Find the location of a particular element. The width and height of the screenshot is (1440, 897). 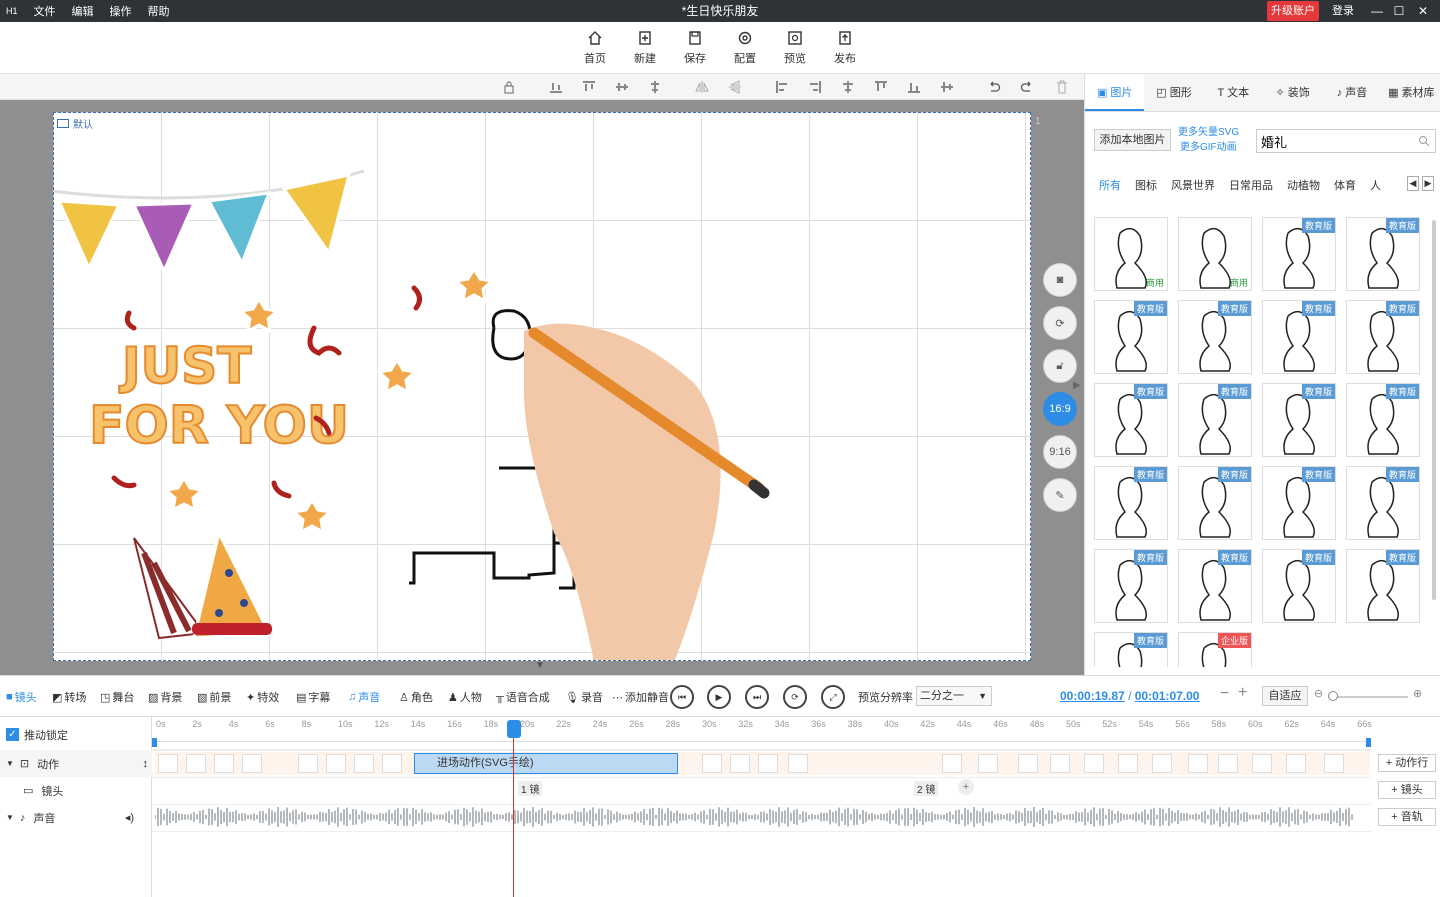

search-icon is located at coordinates (1424, 141).